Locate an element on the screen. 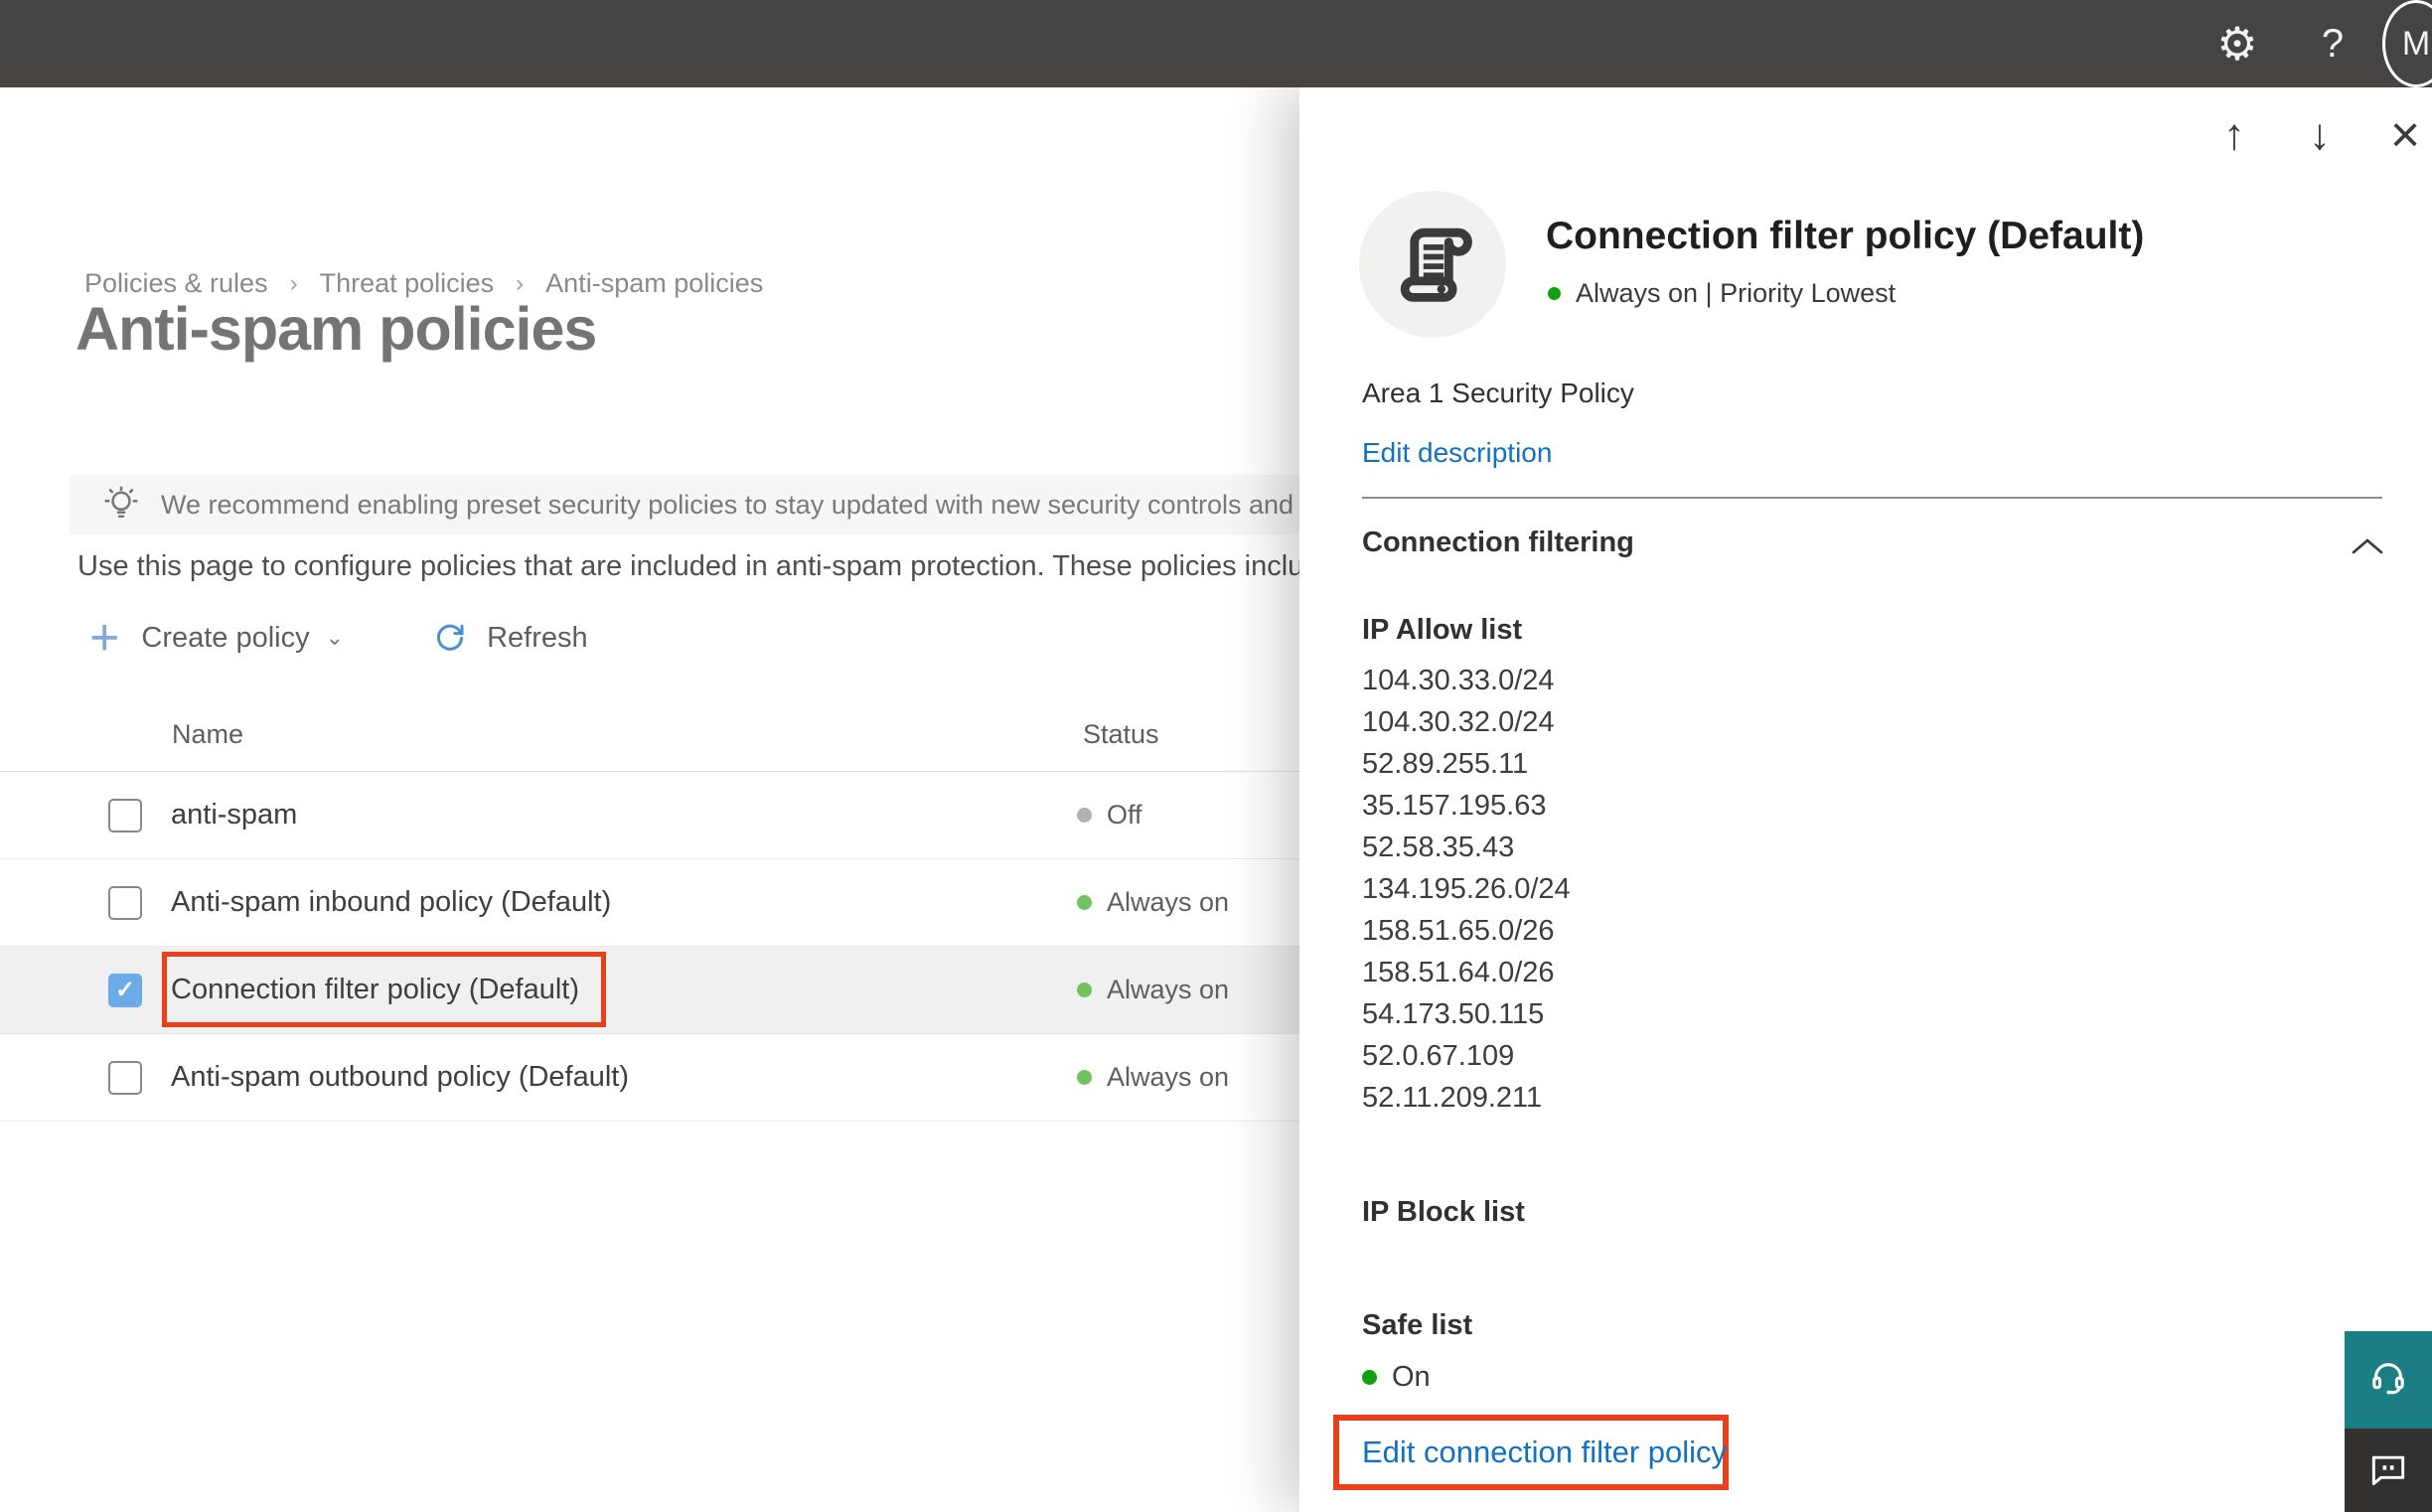  previous-item-arrow-up-icon: ↑ is located at coordinates (2234, 135).